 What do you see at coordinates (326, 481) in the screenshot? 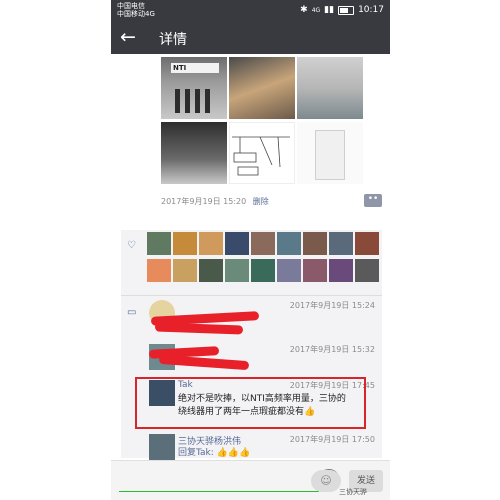
I see `watermark-icon: ☺` at bounding box center [326, 481].